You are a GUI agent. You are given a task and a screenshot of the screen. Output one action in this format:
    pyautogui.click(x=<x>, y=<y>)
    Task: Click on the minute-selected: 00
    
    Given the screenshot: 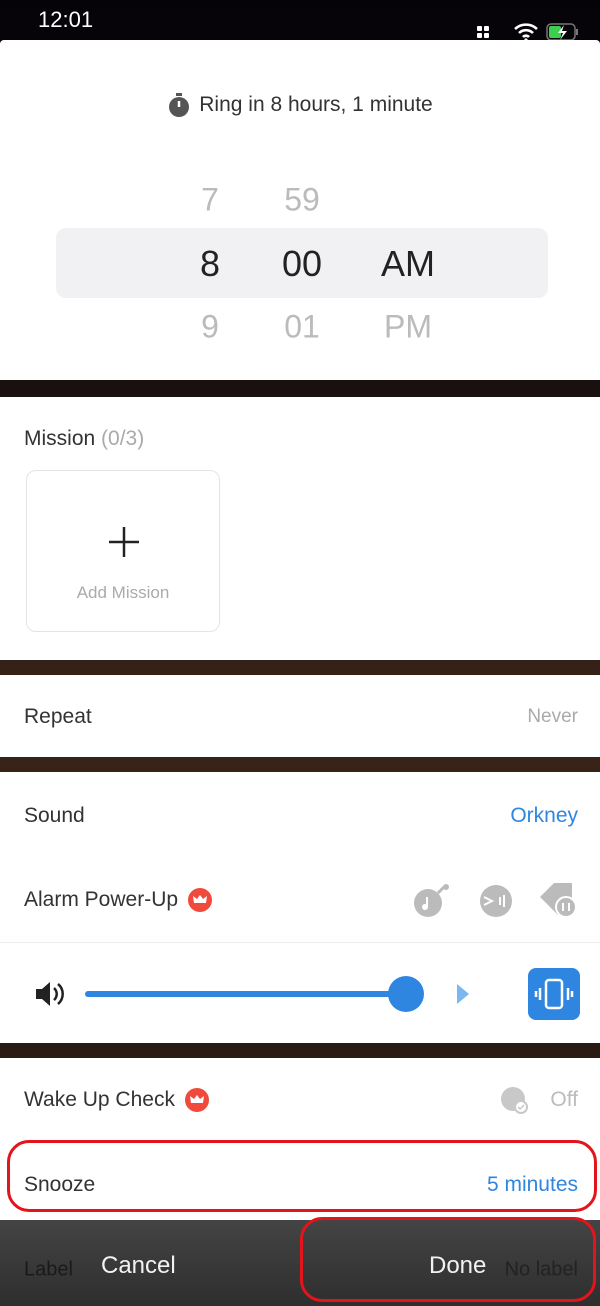 What is the action you would take?
    pyautogui.click(x=302, y=264)
    